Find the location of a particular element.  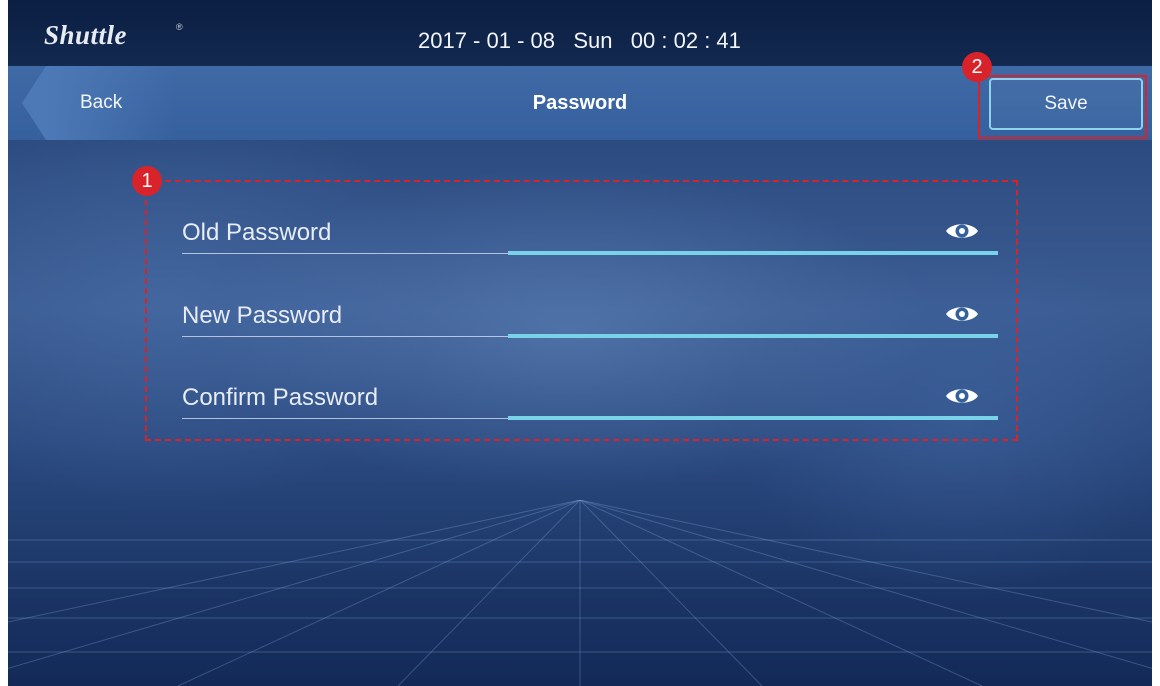

back-button: Back is located at coordinates (111, 103).